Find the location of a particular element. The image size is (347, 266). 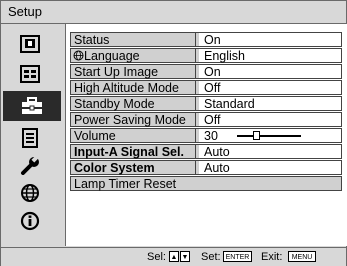

setting-row-status: Status On is located at coordinates (206, 39).